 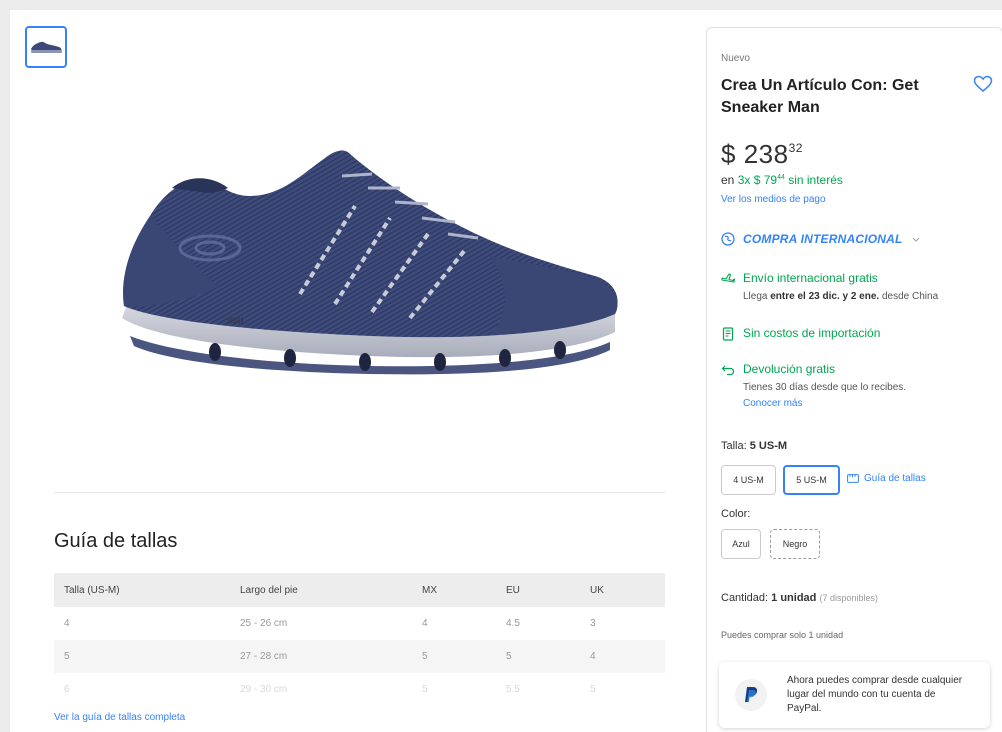 I want to click on installments-cents: 44, so click(x=781, y=177).